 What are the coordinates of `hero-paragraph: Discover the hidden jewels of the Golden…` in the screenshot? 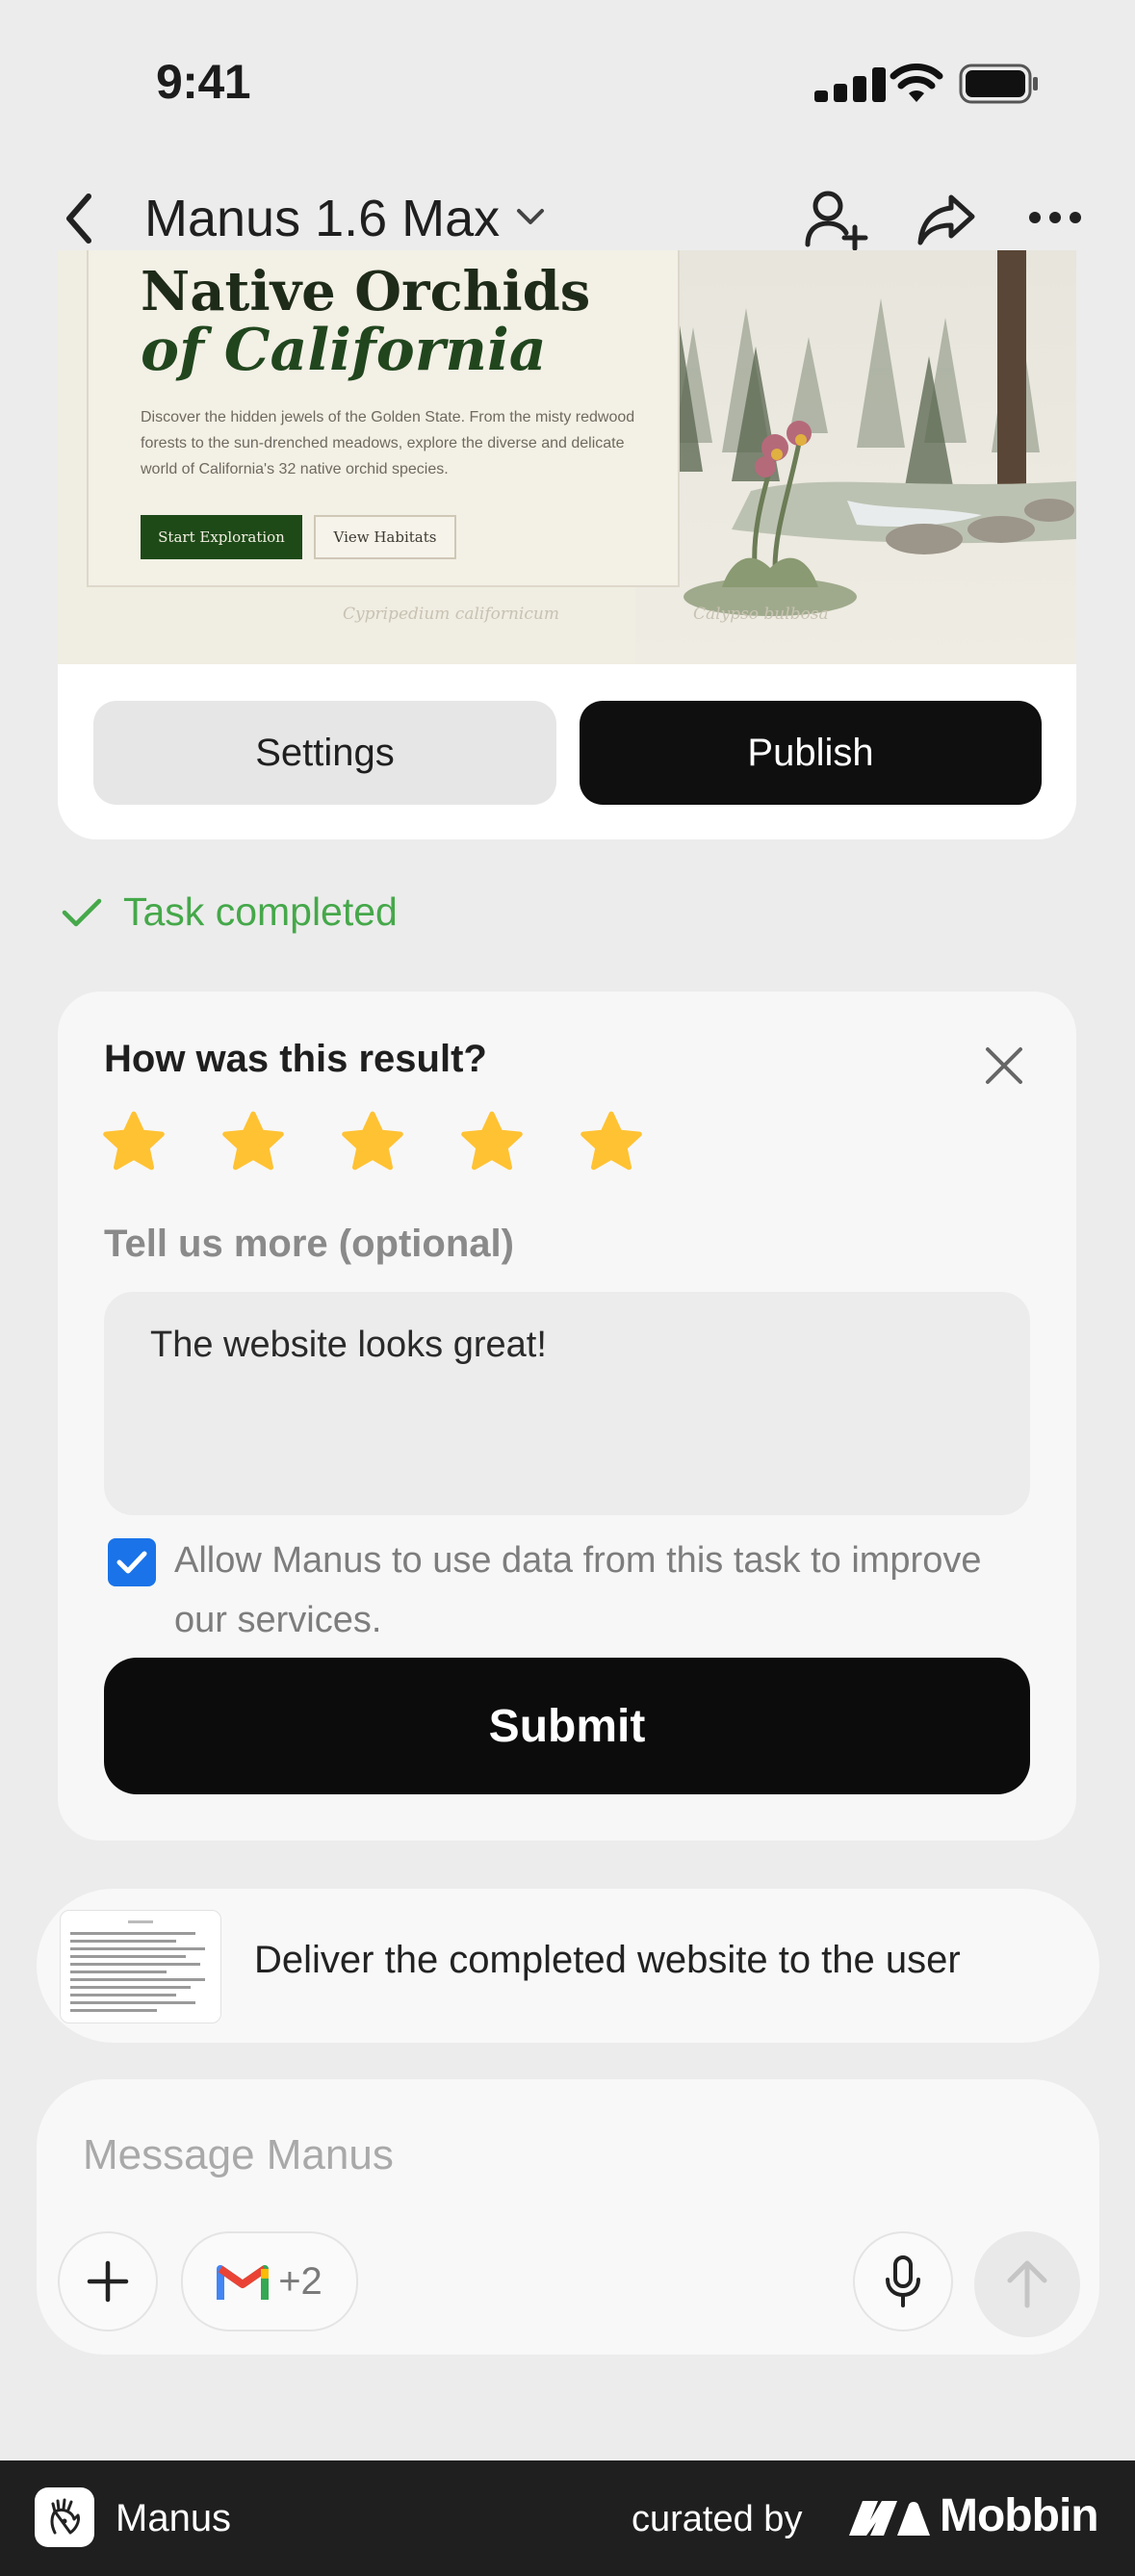 It's located at (388, 443).